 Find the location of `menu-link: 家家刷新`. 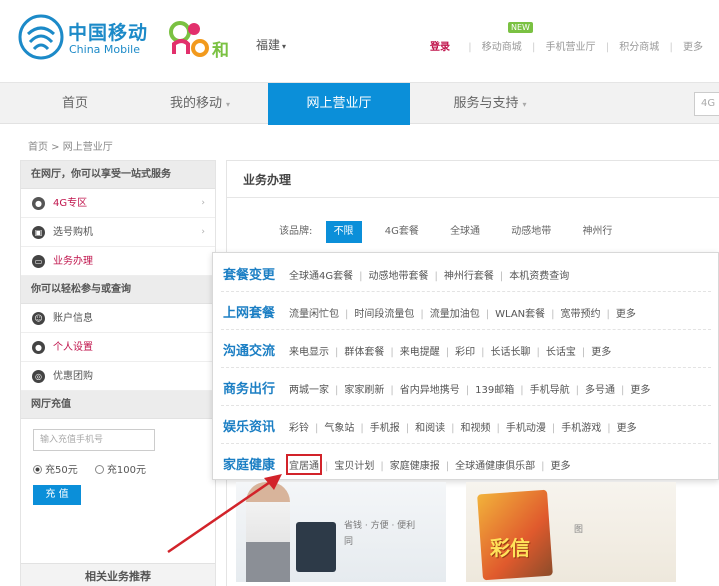

menu-link: 家家刷新 is located at coordinates (364, 388).